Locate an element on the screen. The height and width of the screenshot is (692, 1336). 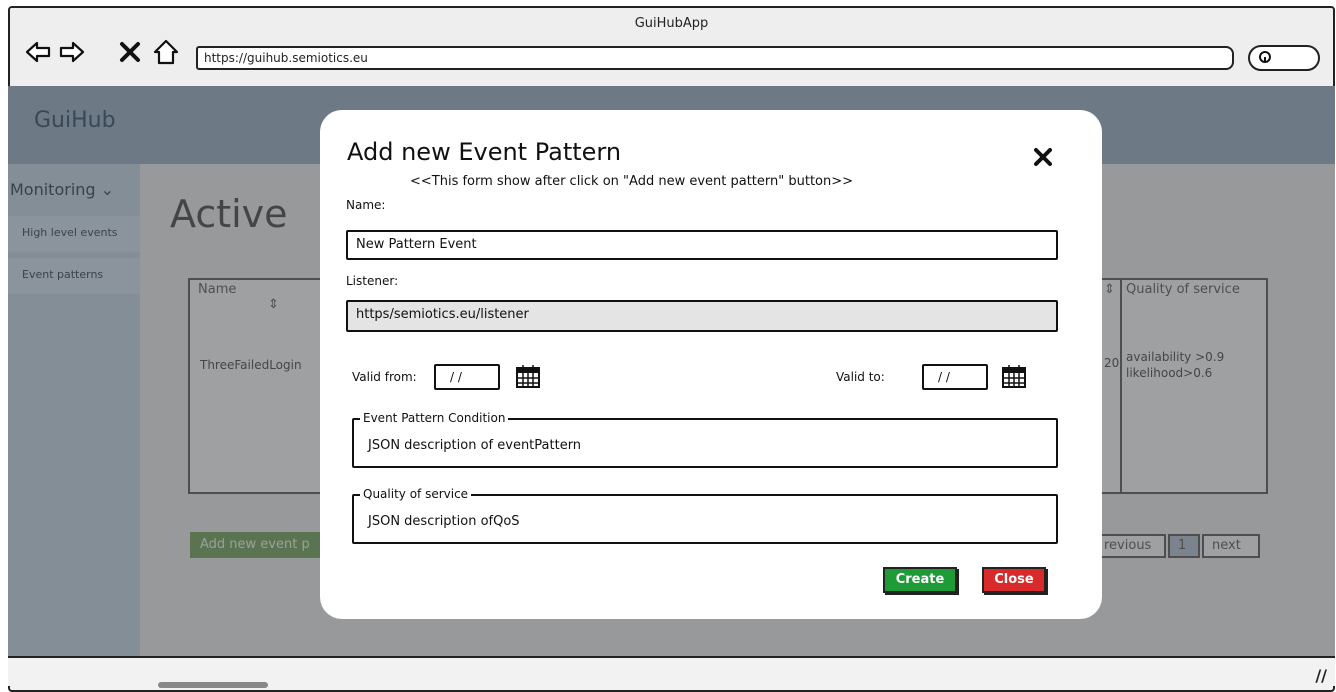
condition-textarea: JSON description of eventPattern is located at coordinates (474, 445).